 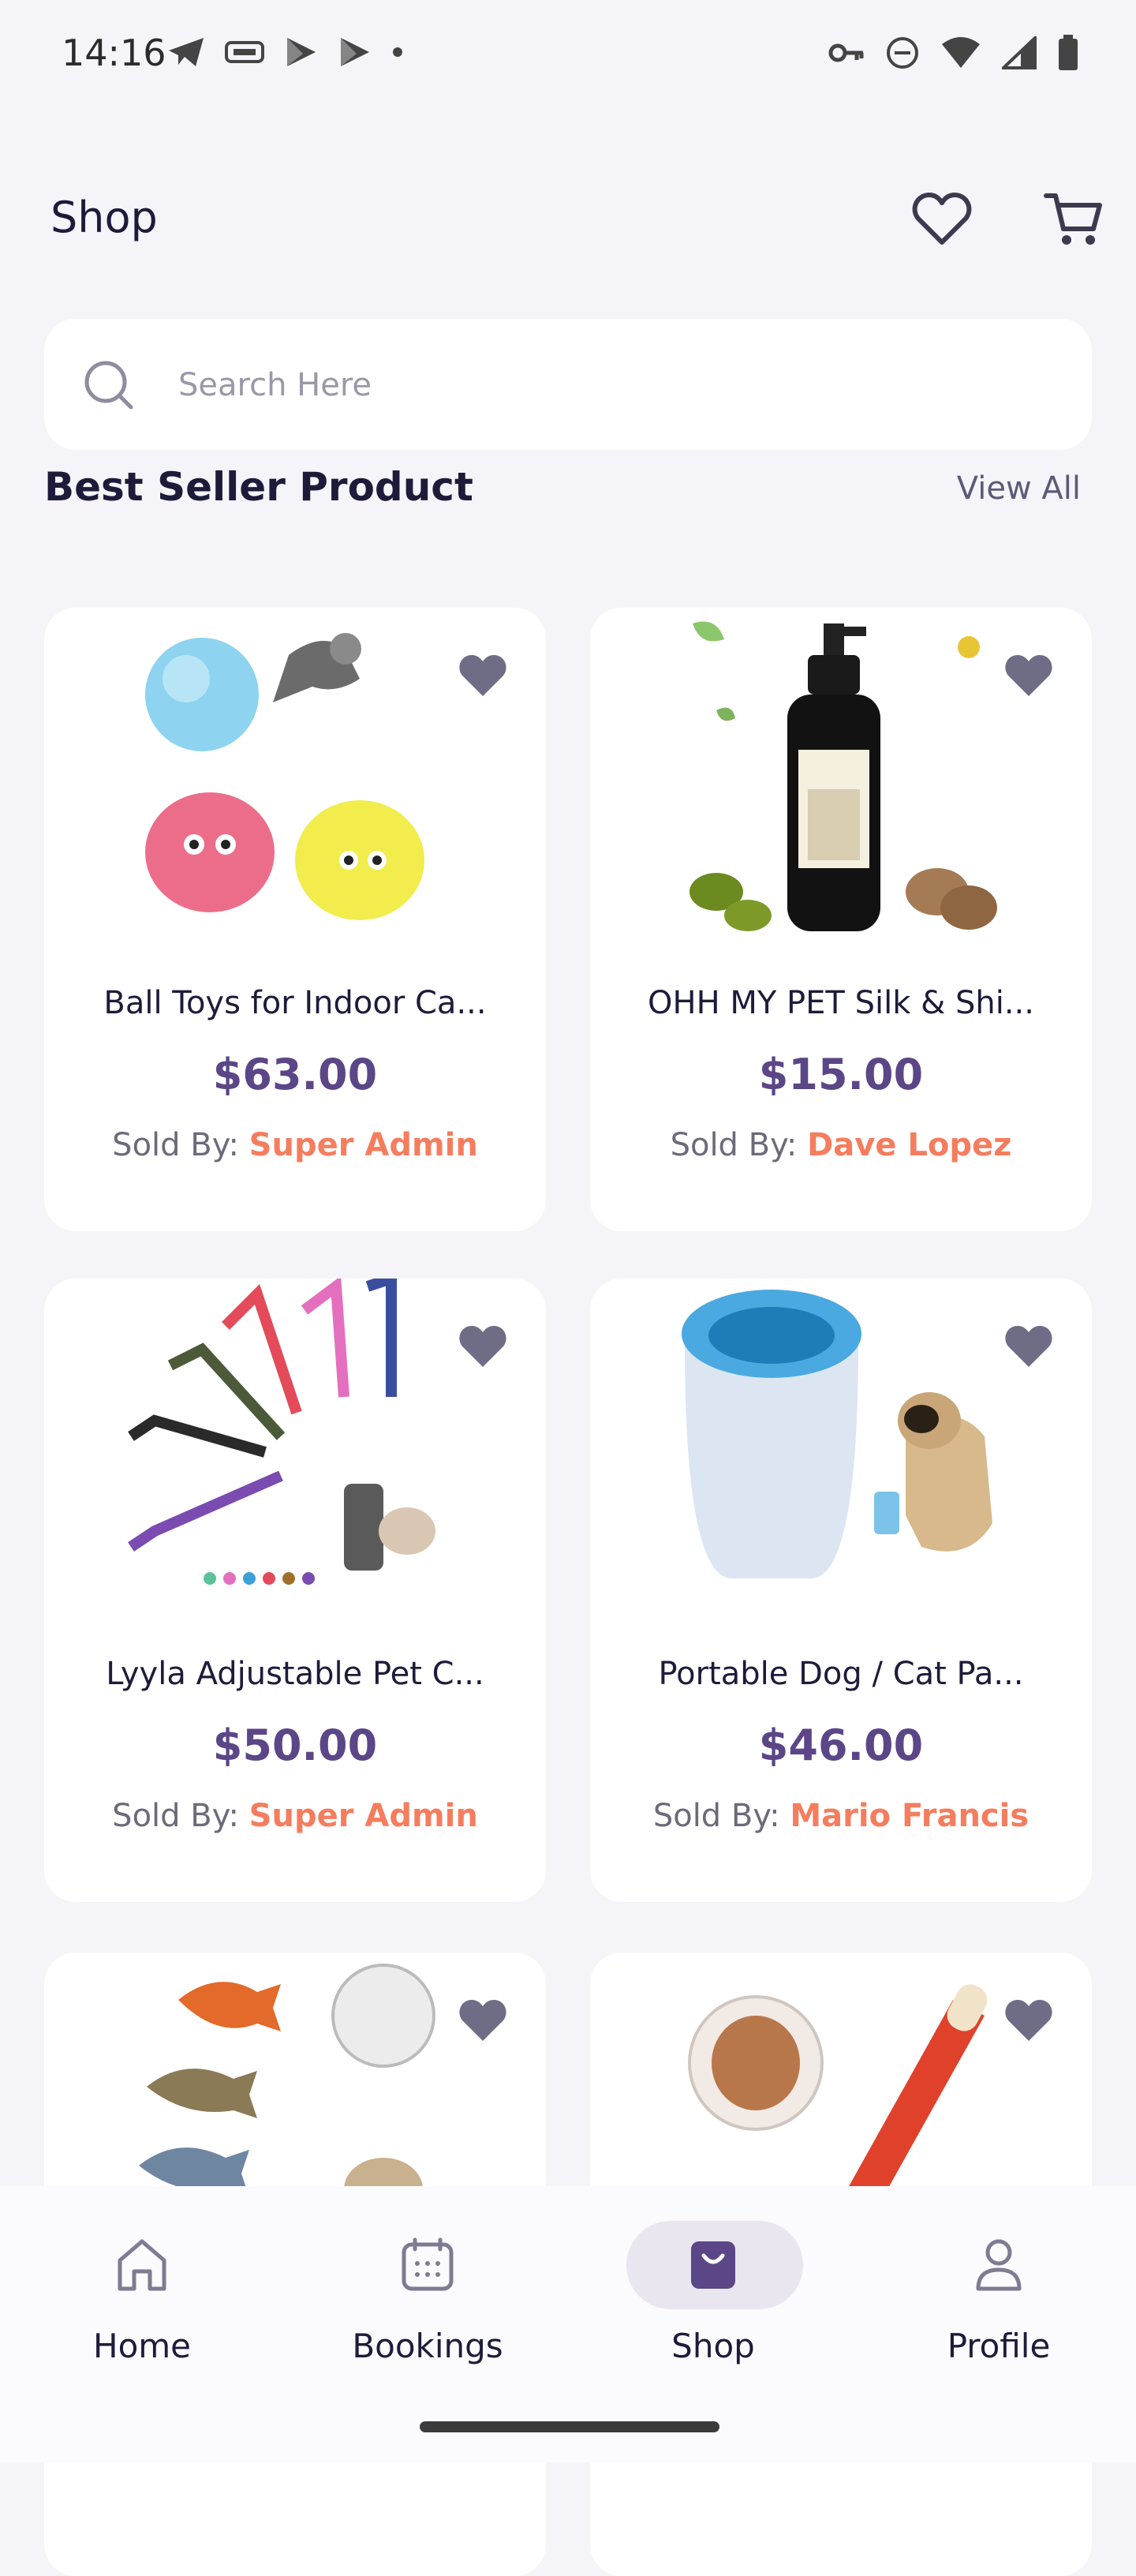 I want to click on home-indicator, so click(x=569, y=2426).